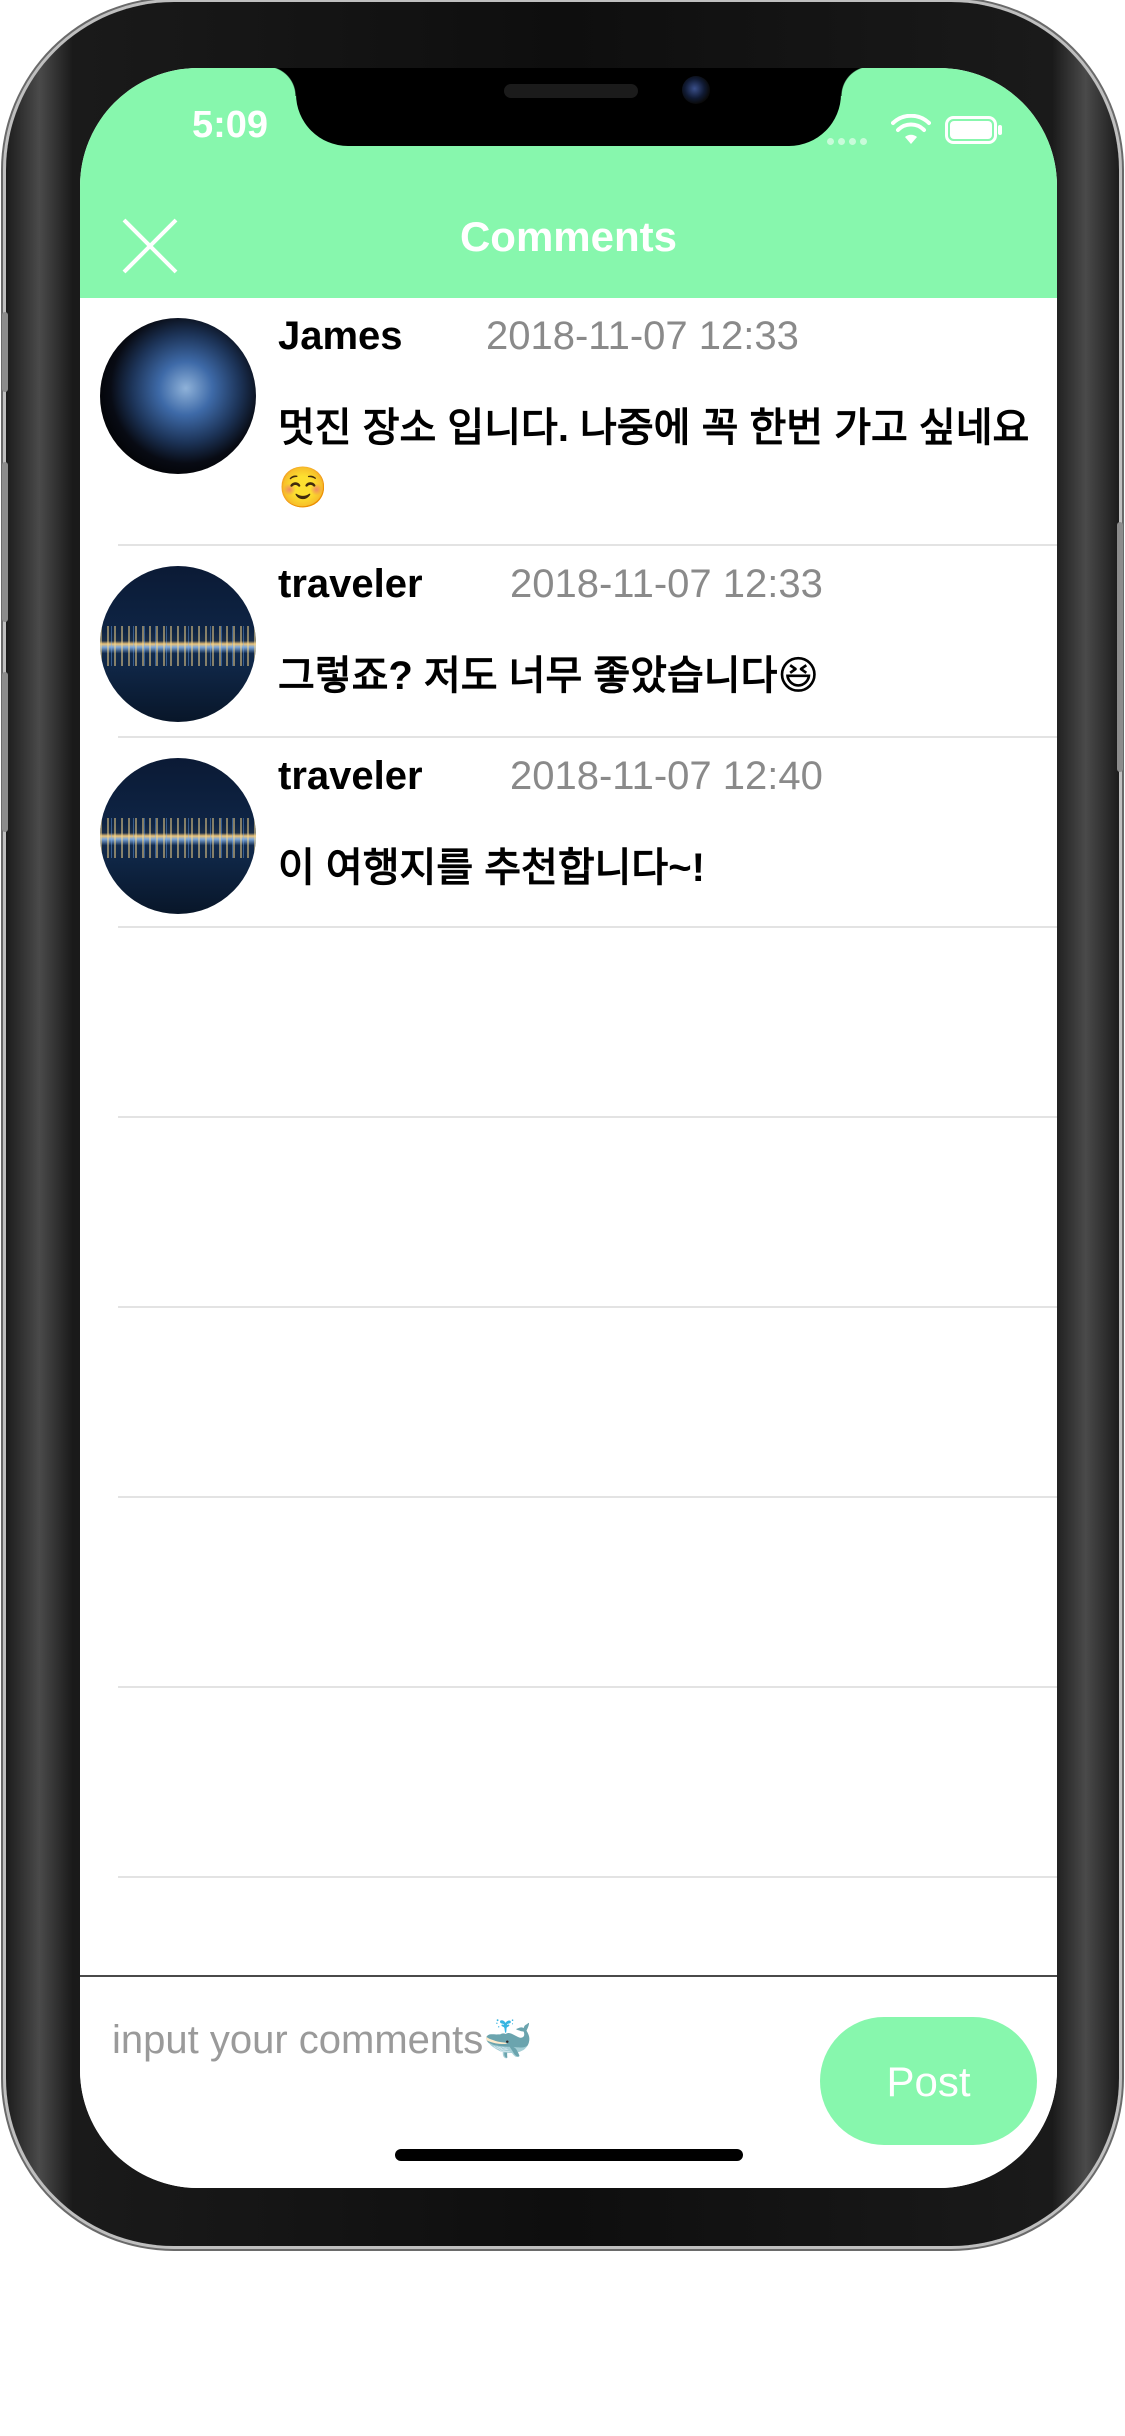 Image resolution: width=1125 pixels, height=2436 pixels. What do you see at coordinates (569, 2155) in the screenshot?
I see `home-indicator` at bounding box center [569, 2155].